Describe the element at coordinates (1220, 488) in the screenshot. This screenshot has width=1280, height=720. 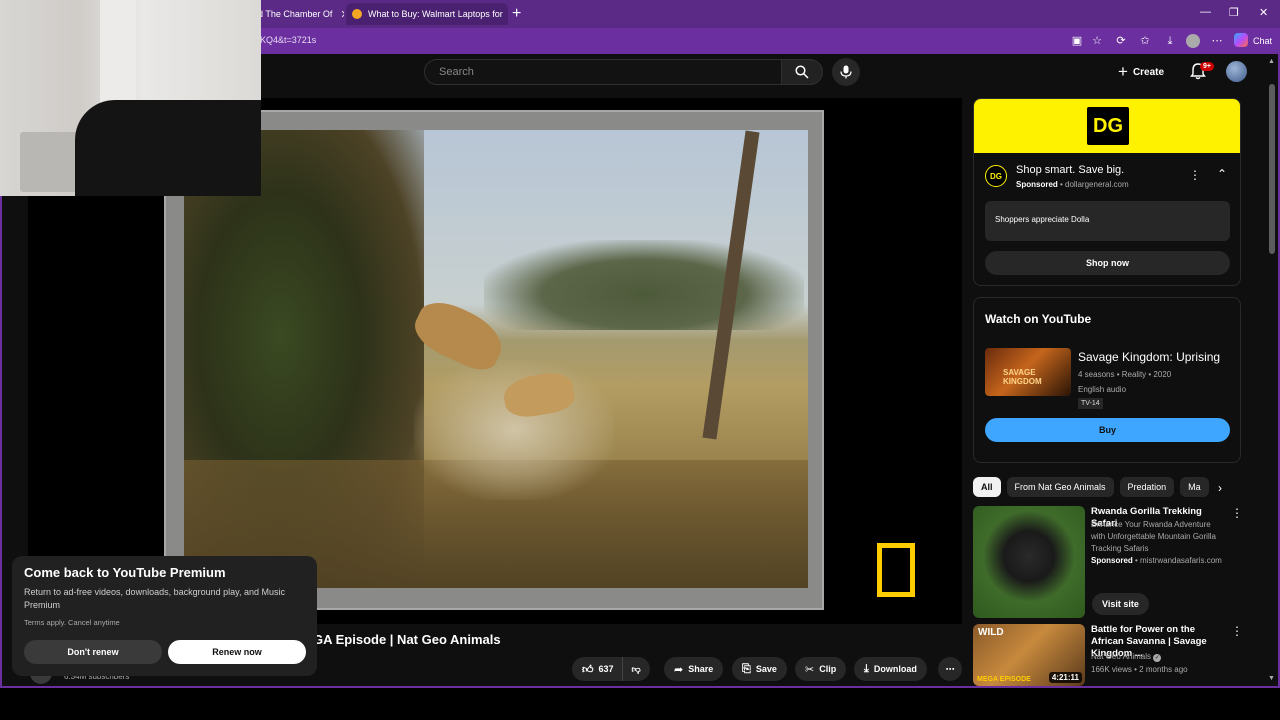
I see `chevron-right-icon: ›` at that location.